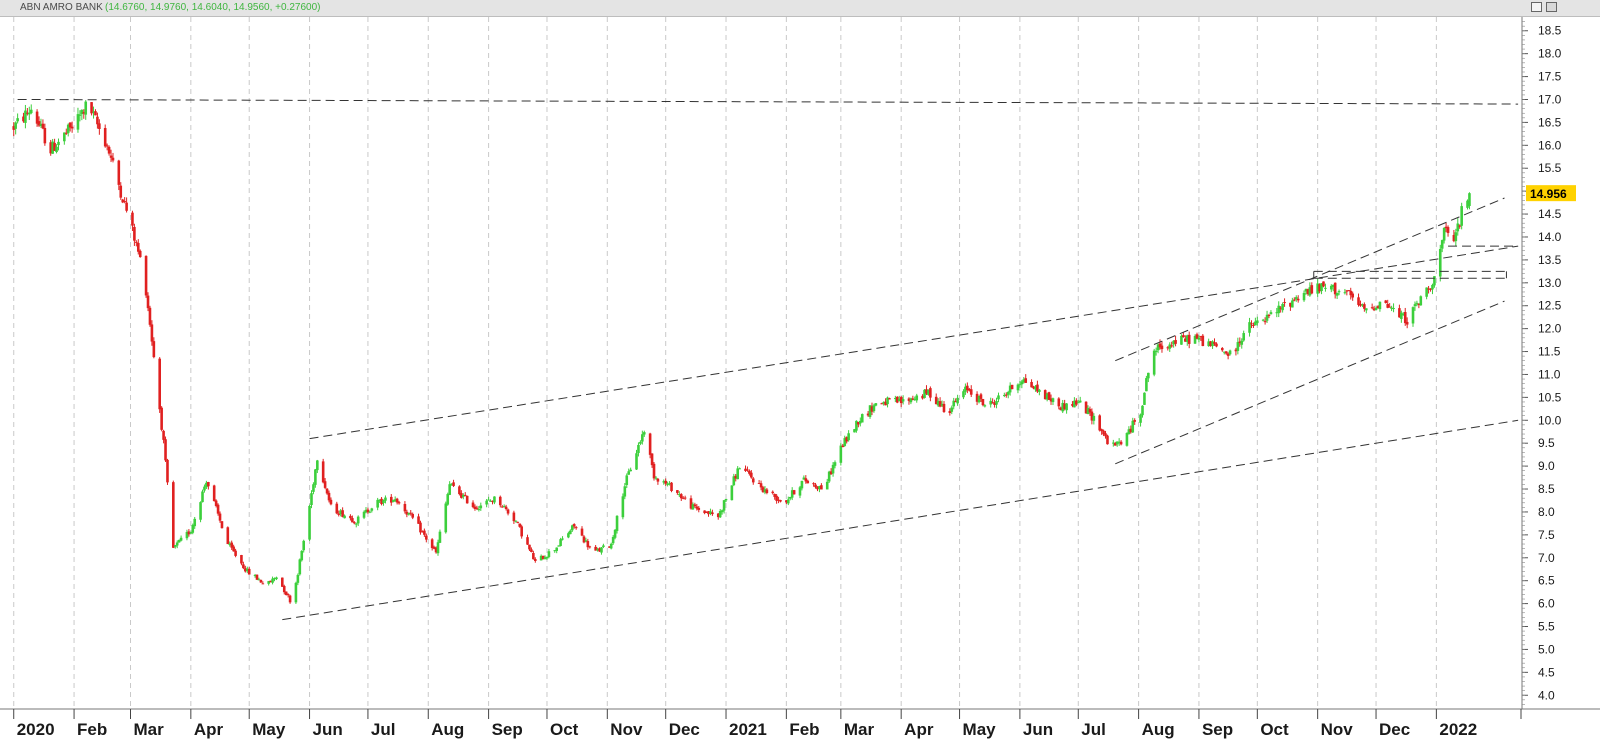  What do you see at coordinates (1549, 352) in the screenshot?
I see `y-tick-label: 11.5` at bounding box center [1549, 352].